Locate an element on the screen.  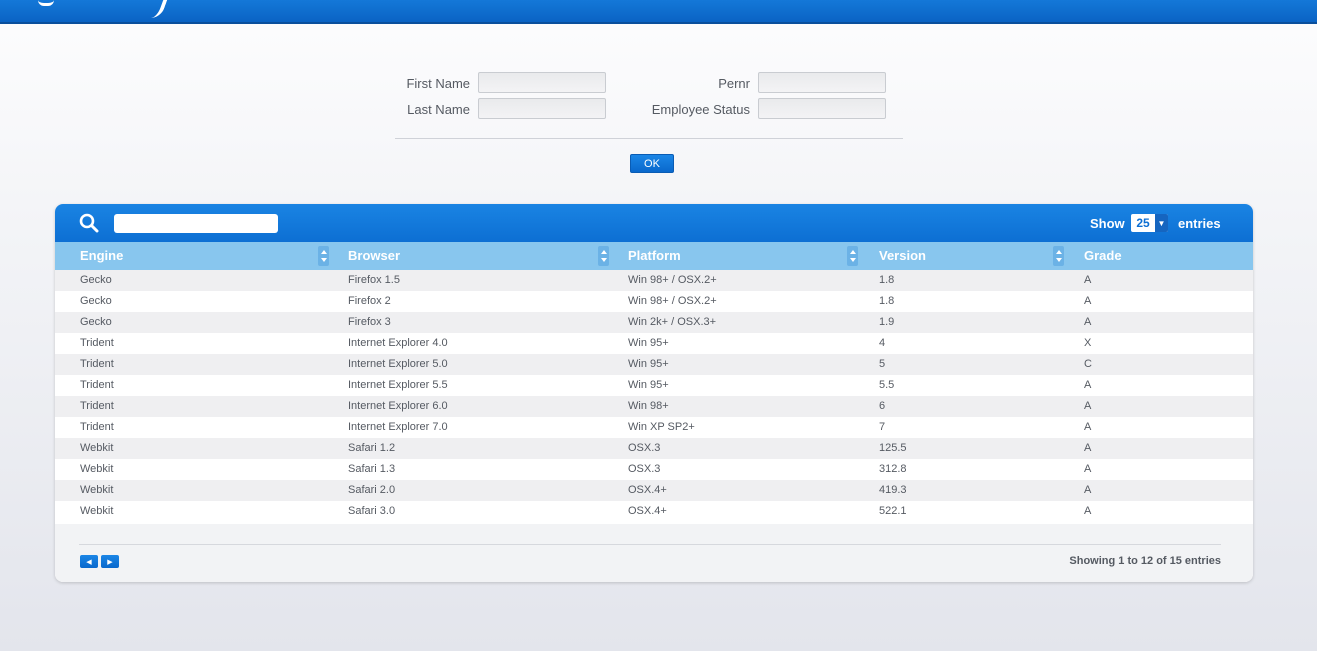
table-footer: ◀ ▶ Showing 1 to 12 of 15 entries is located at coordinates (654, 553).